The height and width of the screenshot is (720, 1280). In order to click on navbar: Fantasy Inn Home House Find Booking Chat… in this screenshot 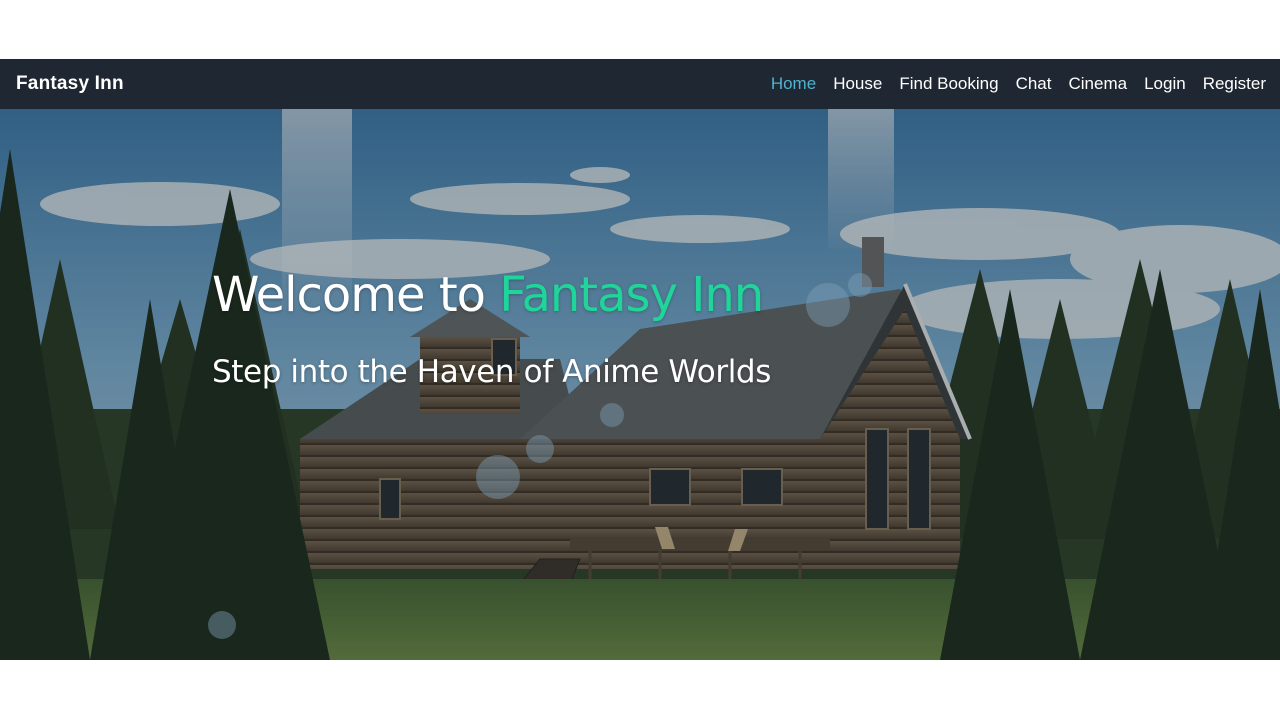, I will do `click(640, 84)`.